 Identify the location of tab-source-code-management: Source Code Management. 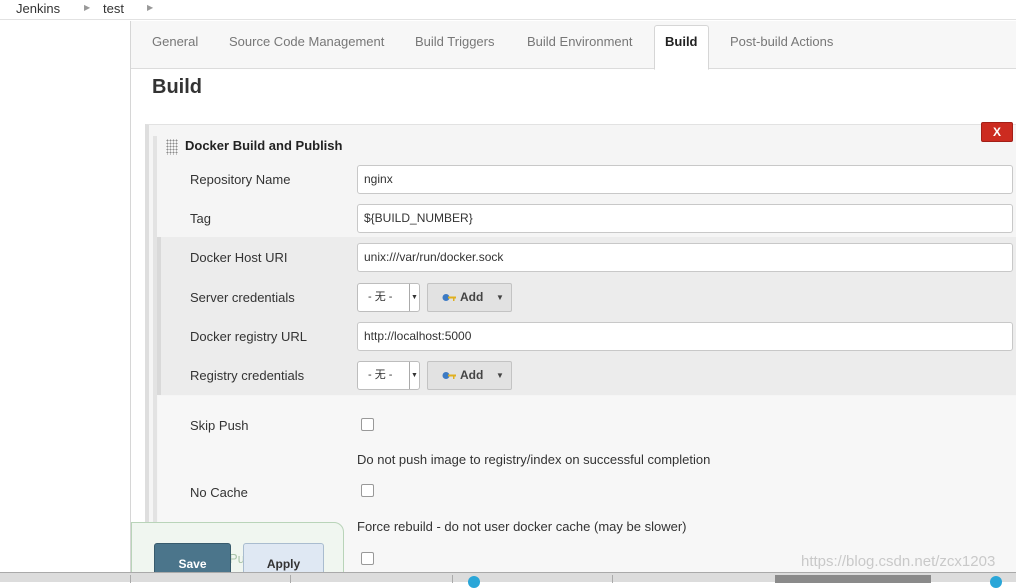
(306, 41).